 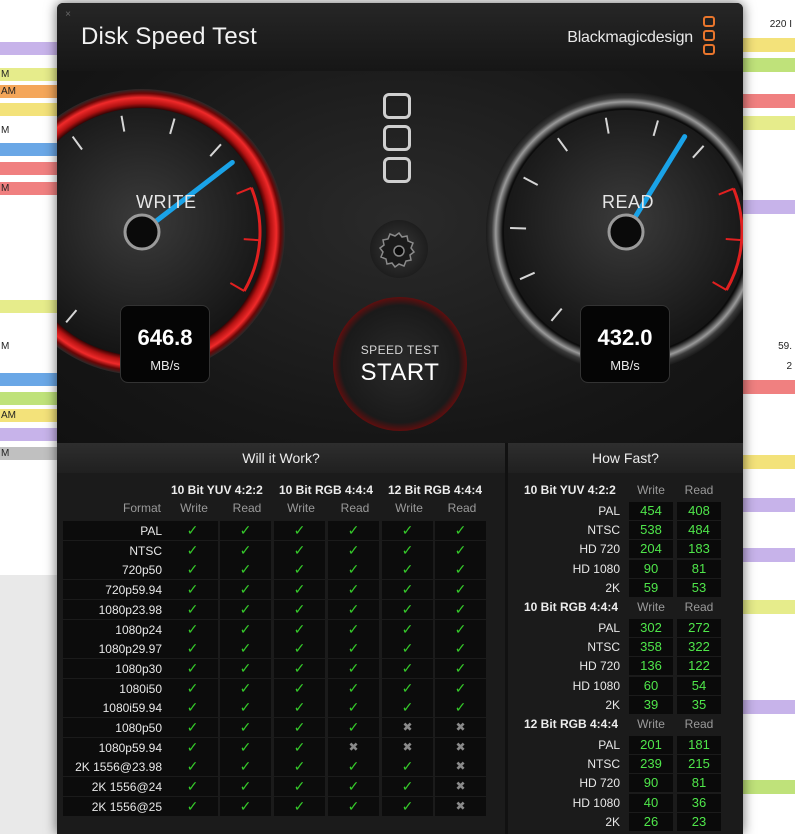 What do you see at coordinates (625, 705) in the screenshot?
I see `how-fast-row: 2K 39 35` at bounding box center [625, 705].